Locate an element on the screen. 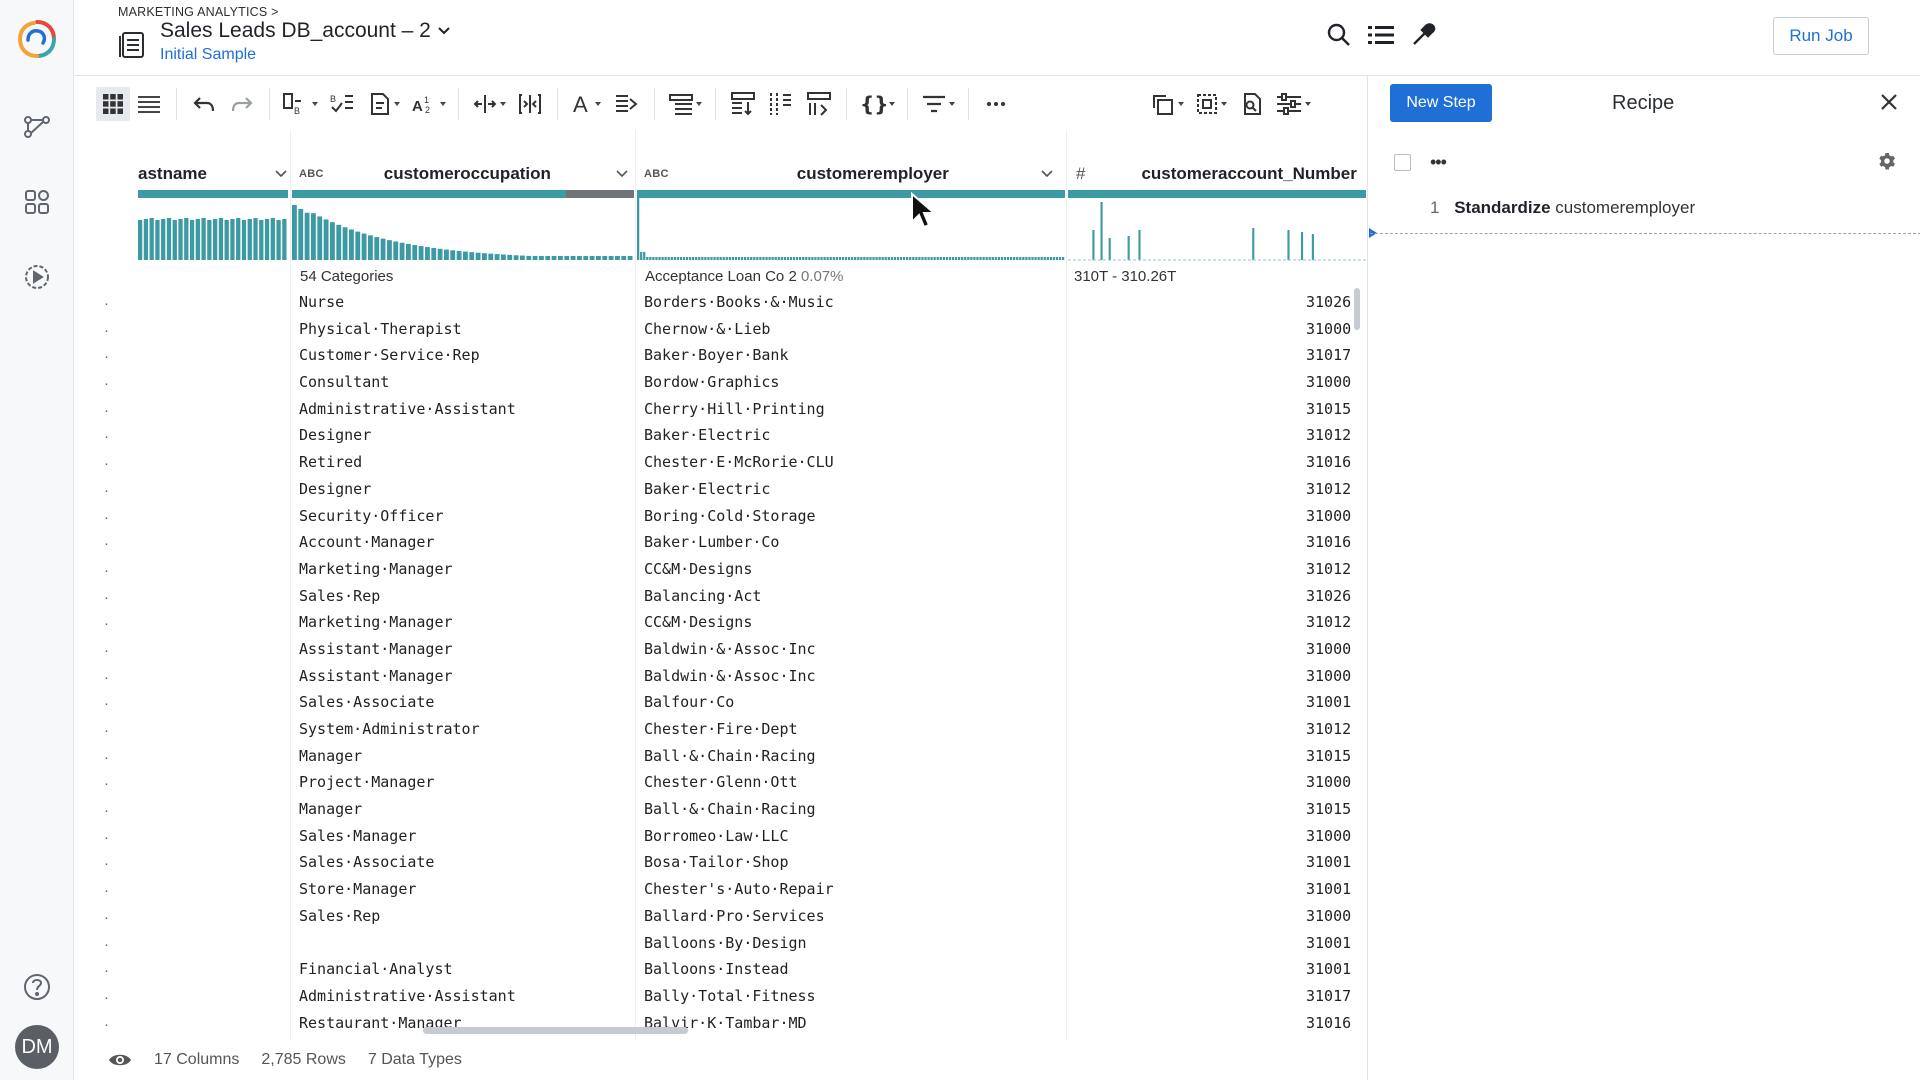 This screenshot has width=1920, height=1080. cell-customeremployer: Bordow·Graphics is located at coordinates (711, 382).